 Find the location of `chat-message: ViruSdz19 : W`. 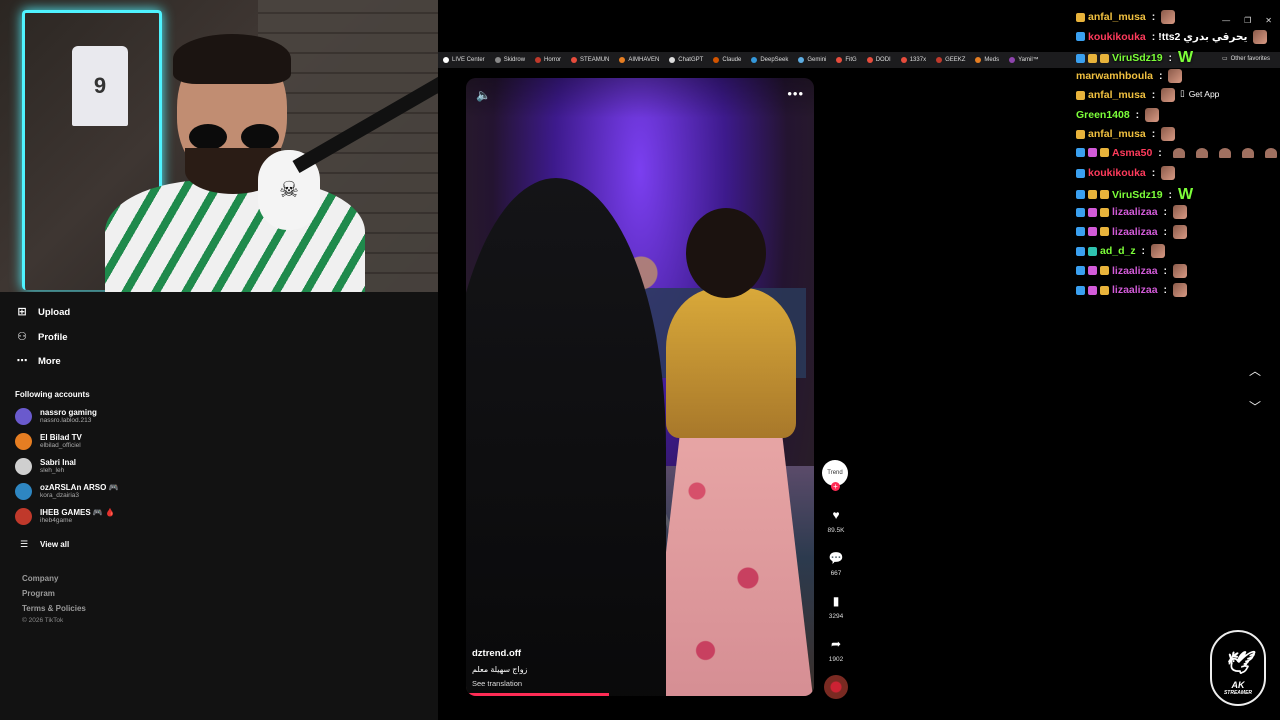

chat-message: ViruSdz19 : W is located at coordinates (1134, 195).